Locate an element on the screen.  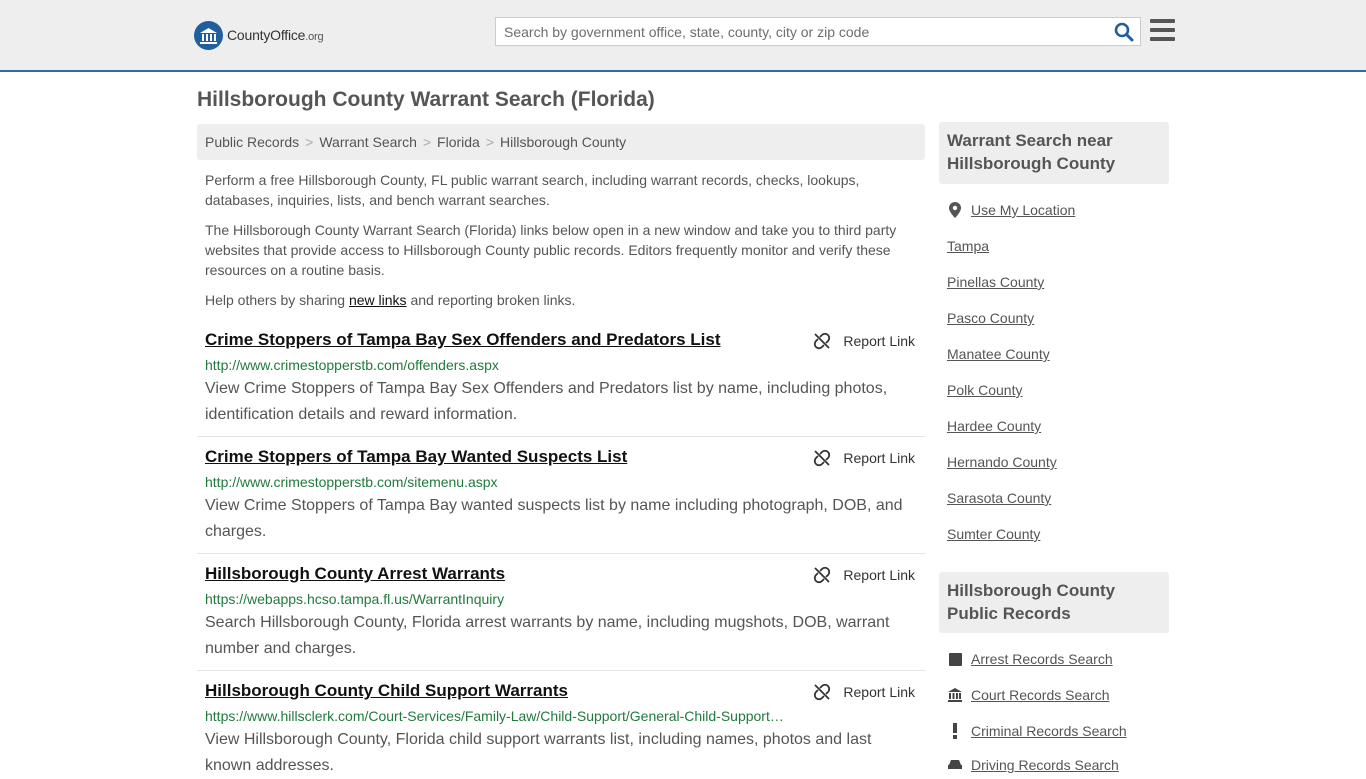
hamburger-menu-icon is located at coordinates (1162, 30).